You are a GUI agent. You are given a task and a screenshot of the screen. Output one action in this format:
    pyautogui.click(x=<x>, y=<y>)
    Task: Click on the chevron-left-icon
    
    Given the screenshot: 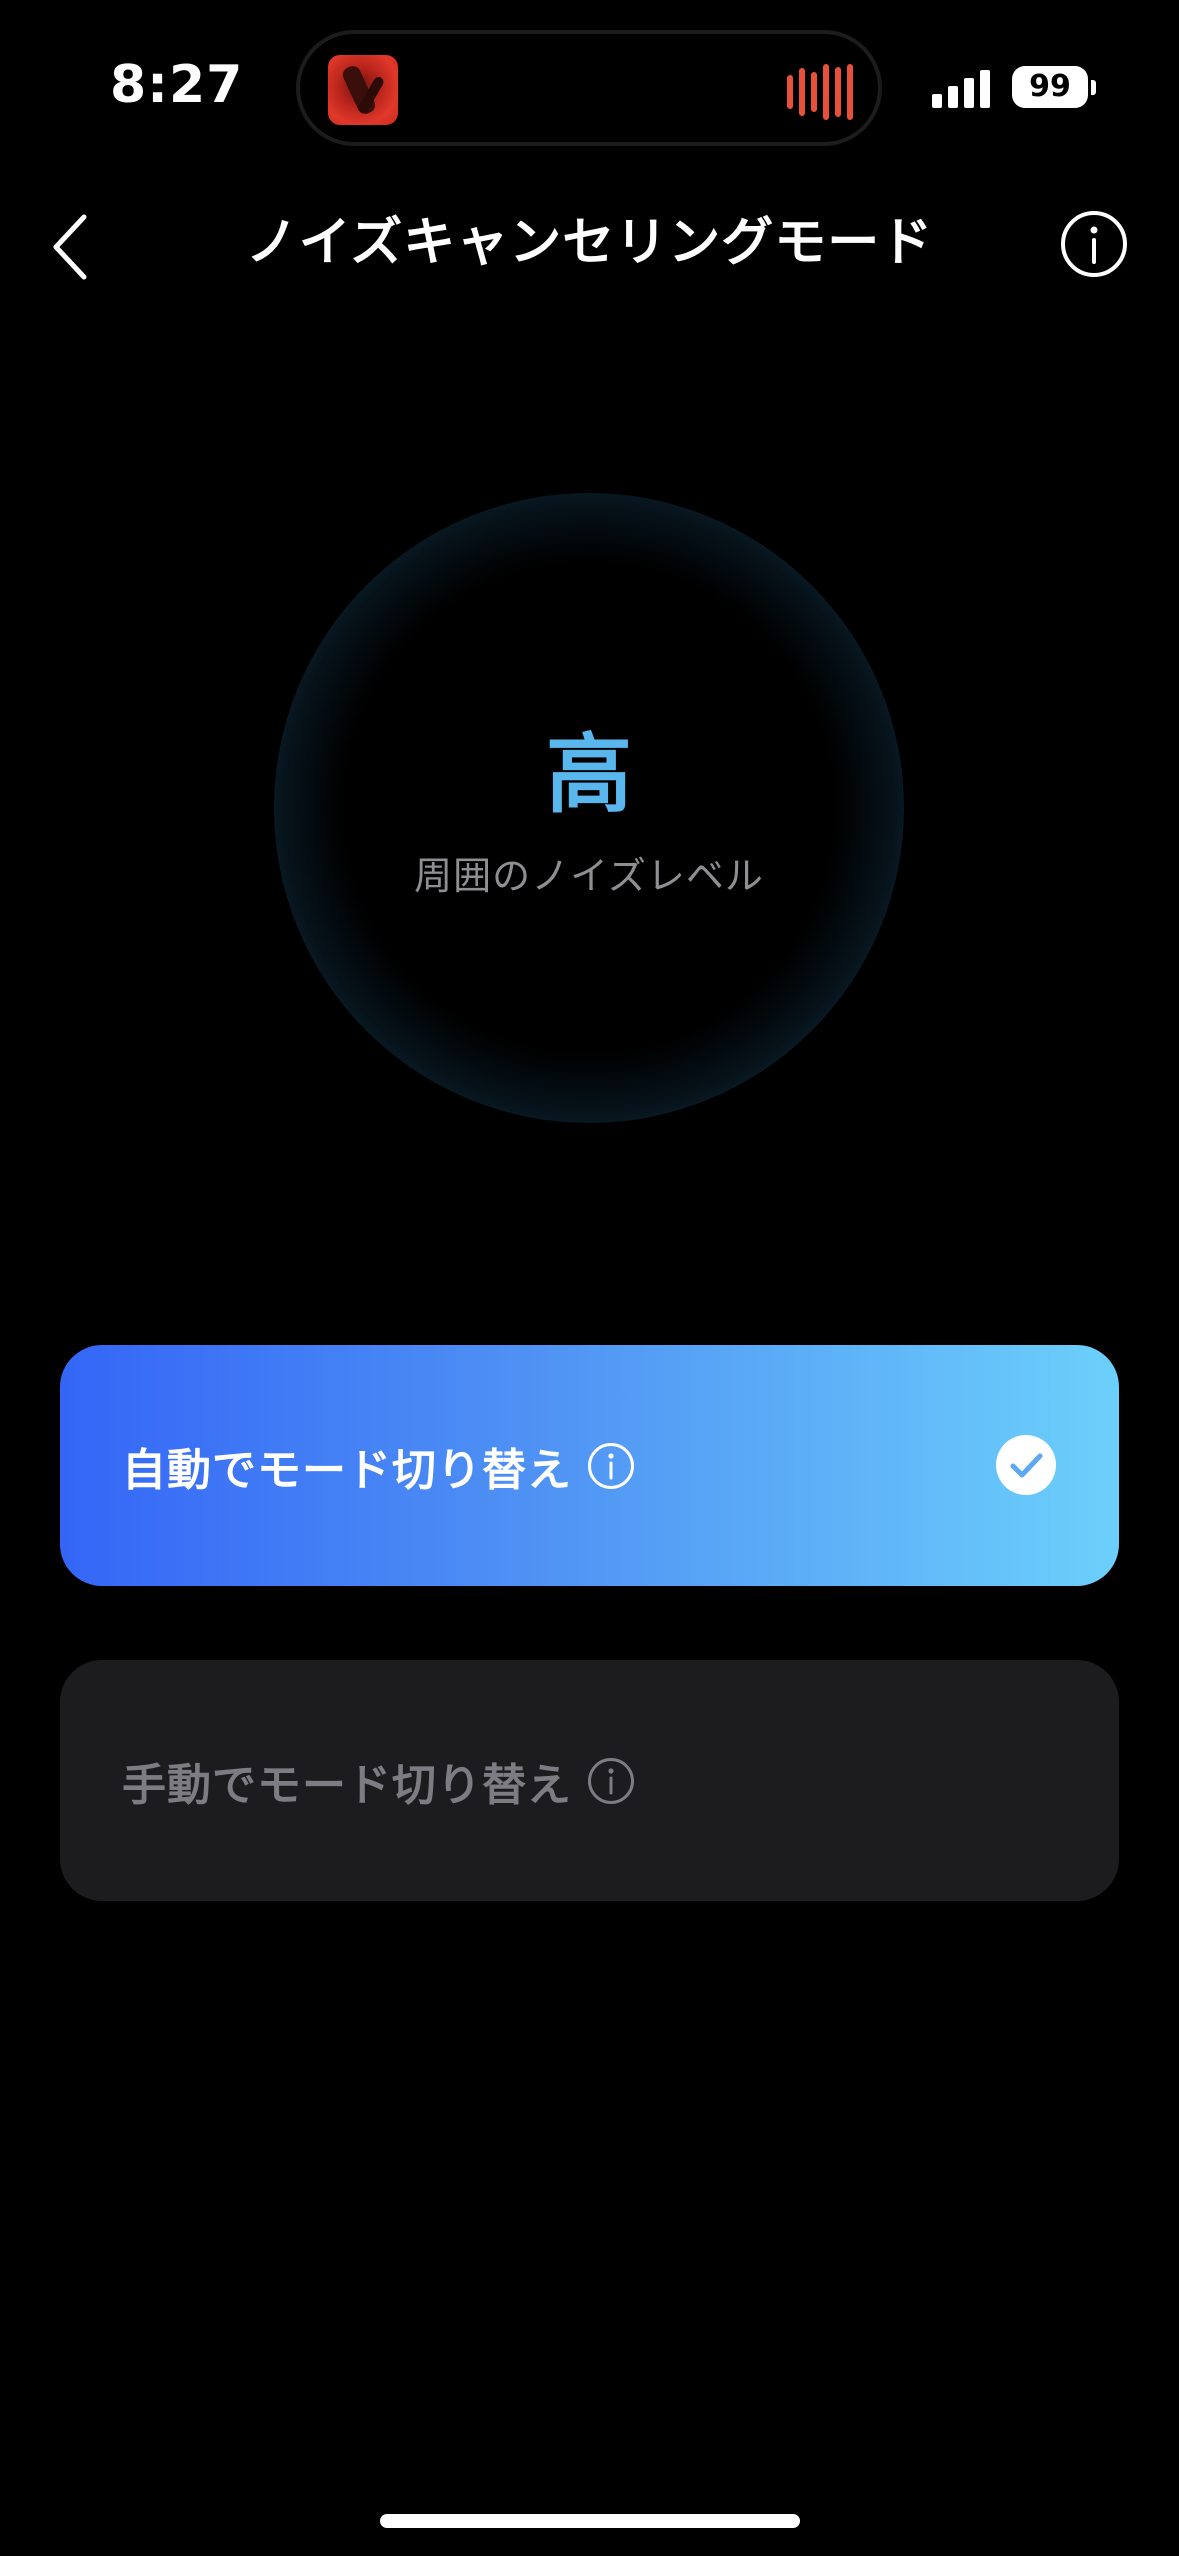 What is the action you would take?
    pyautogui.click(x=70, y=247)
    